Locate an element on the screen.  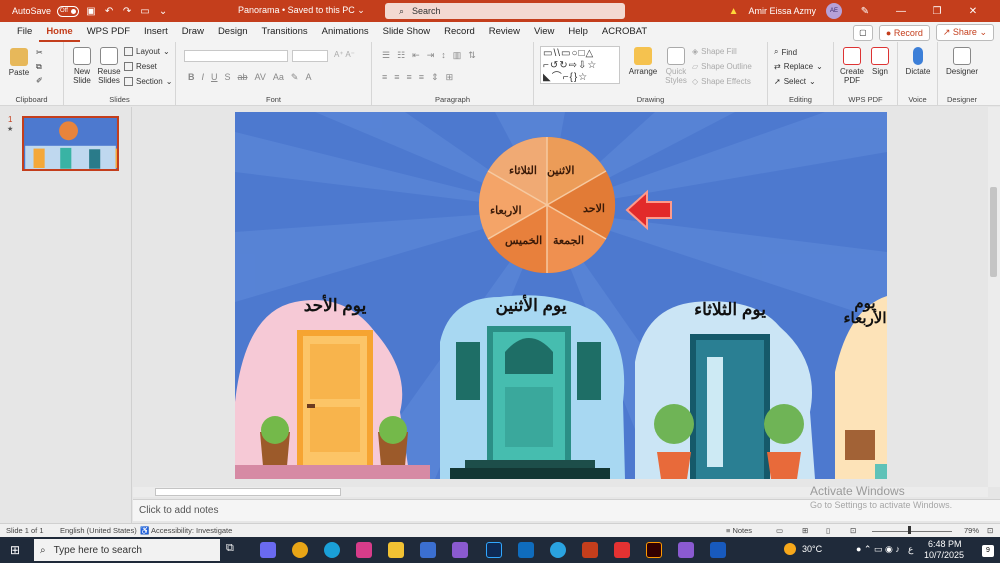
language-status: English (United States) is located at coordinates (98, 530).